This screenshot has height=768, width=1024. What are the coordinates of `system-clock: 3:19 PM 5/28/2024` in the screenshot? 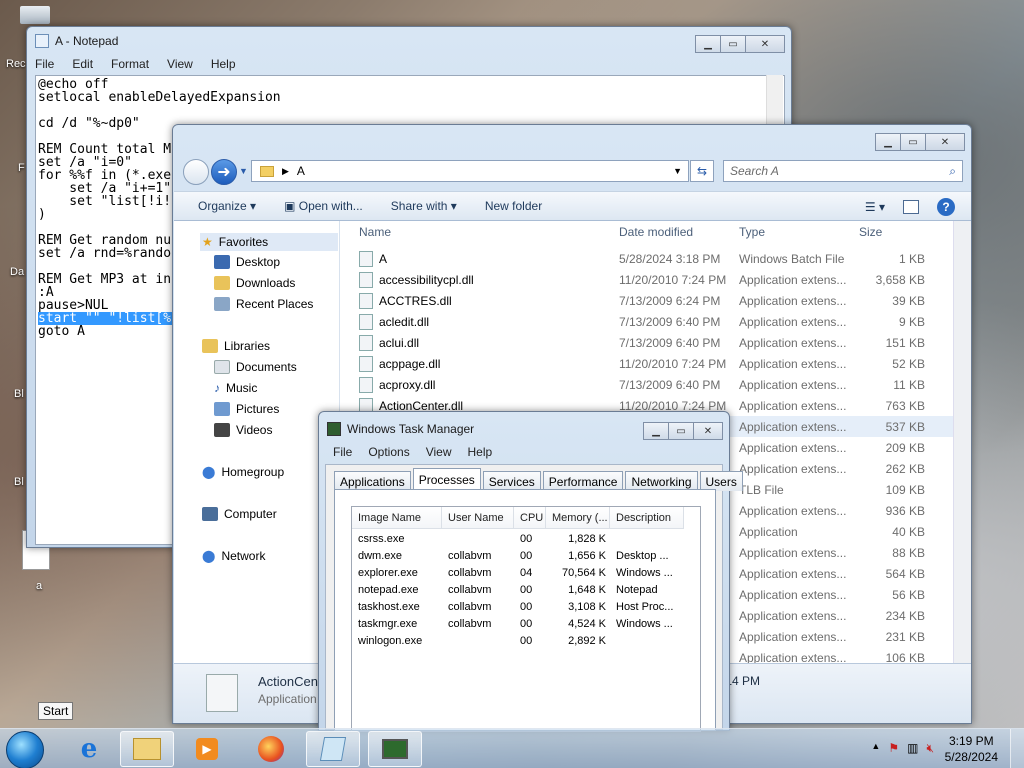 It's located at (971, 749).